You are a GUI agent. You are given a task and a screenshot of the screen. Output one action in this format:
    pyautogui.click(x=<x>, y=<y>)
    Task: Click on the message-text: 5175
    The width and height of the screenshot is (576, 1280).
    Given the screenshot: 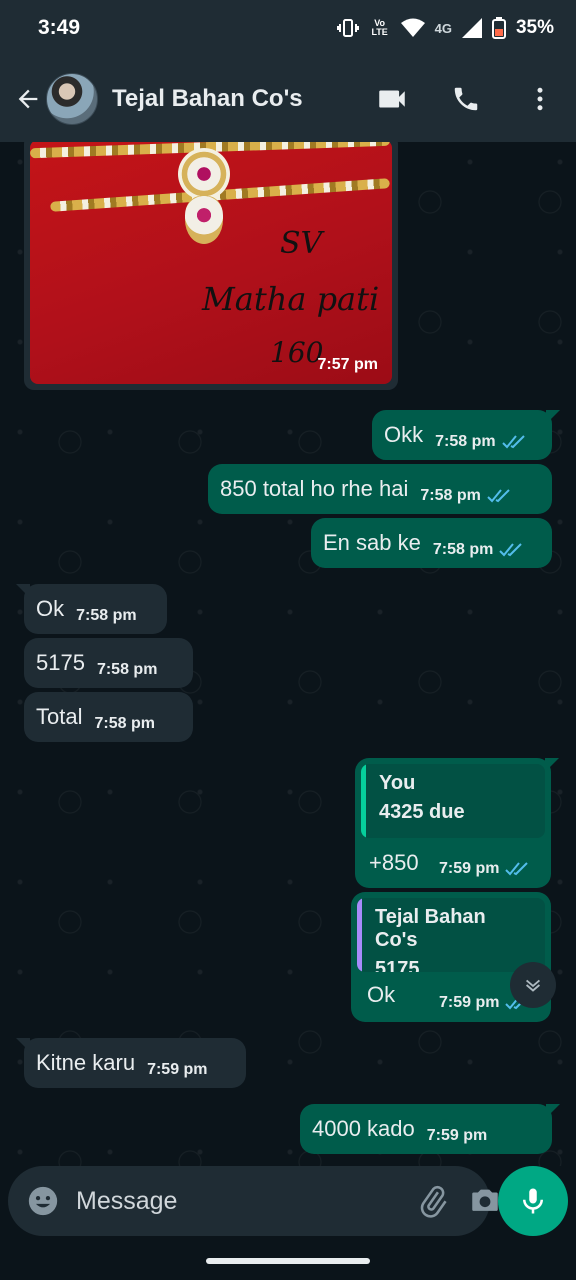 What is the action you would take?
    pyautogui.click(x=60, y=662)
    